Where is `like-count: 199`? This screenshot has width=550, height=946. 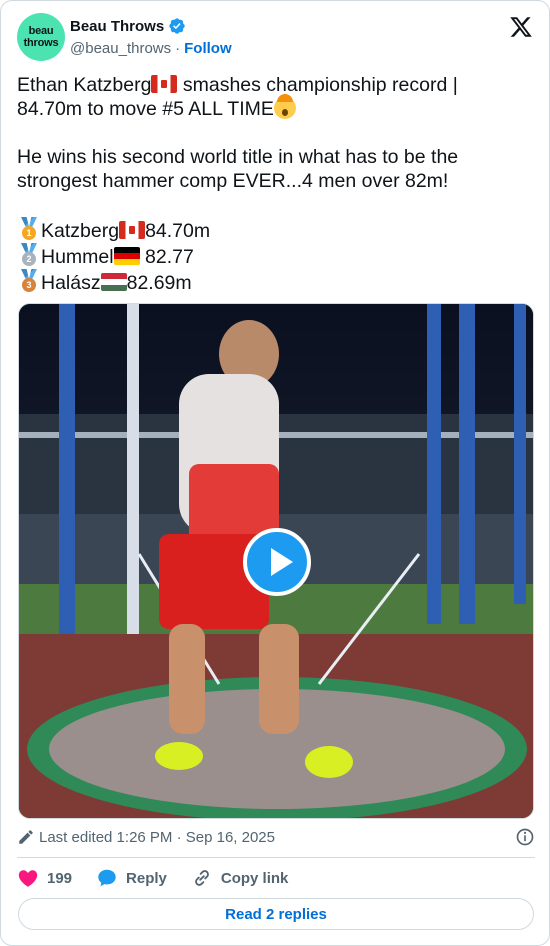 like-count: 199 is located at coordinates (60, 878).